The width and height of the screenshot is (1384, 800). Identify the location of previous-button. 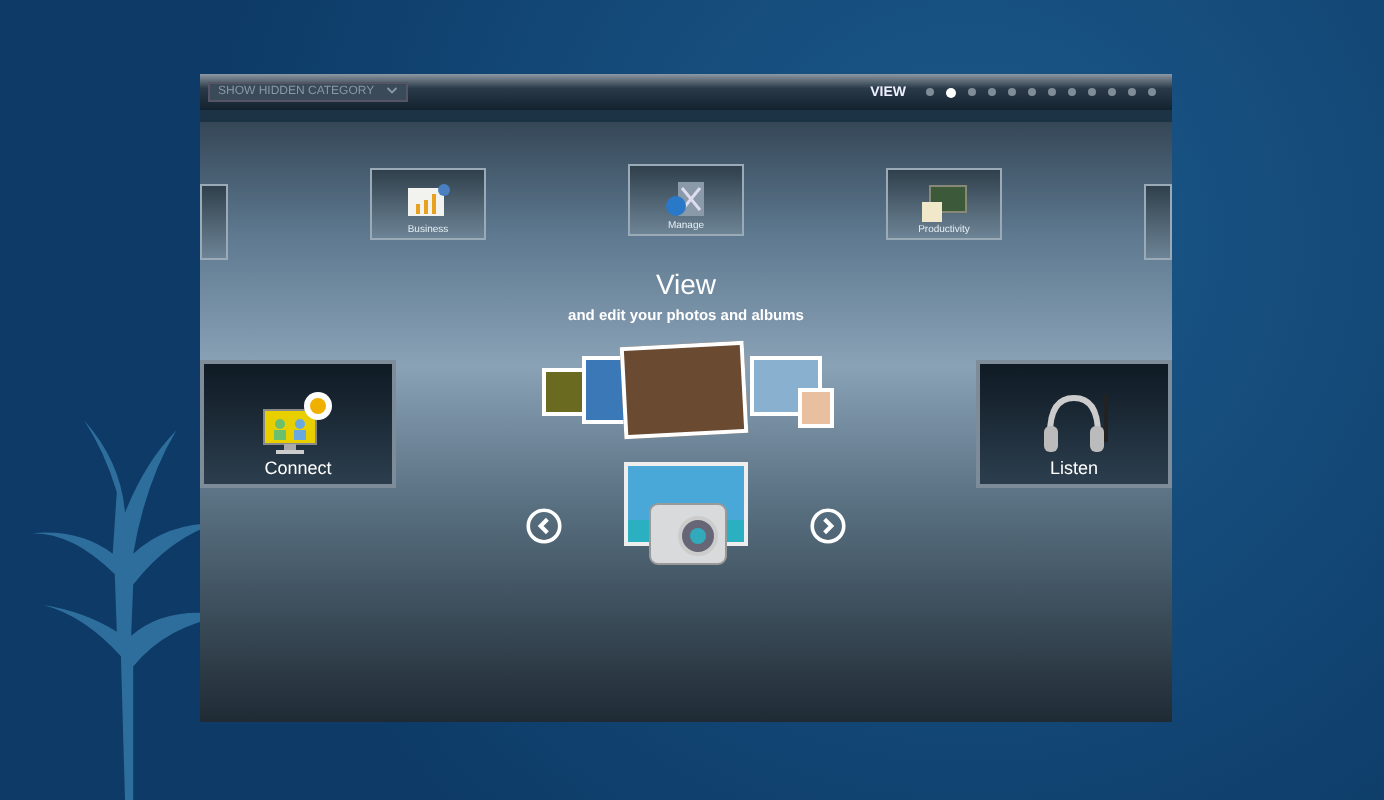
(544, 526).